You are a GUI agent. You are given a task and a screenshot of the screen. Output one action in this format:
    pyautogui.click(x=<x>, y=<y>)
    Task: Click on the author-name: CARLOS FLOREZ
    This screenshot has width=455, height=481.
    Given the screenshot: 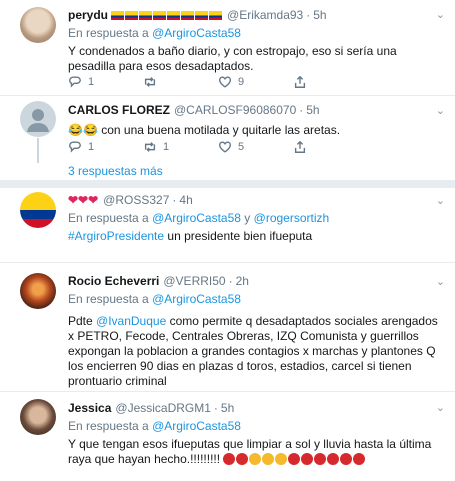 What is the action you would take?
    pyautogui.click(x=119, y=110)
    